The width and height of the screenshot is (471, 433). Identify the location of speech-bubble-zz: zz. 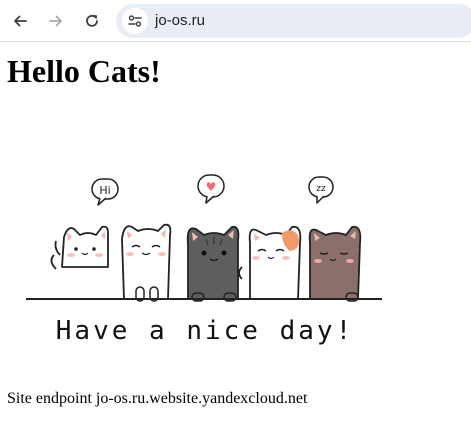
(321, 190).